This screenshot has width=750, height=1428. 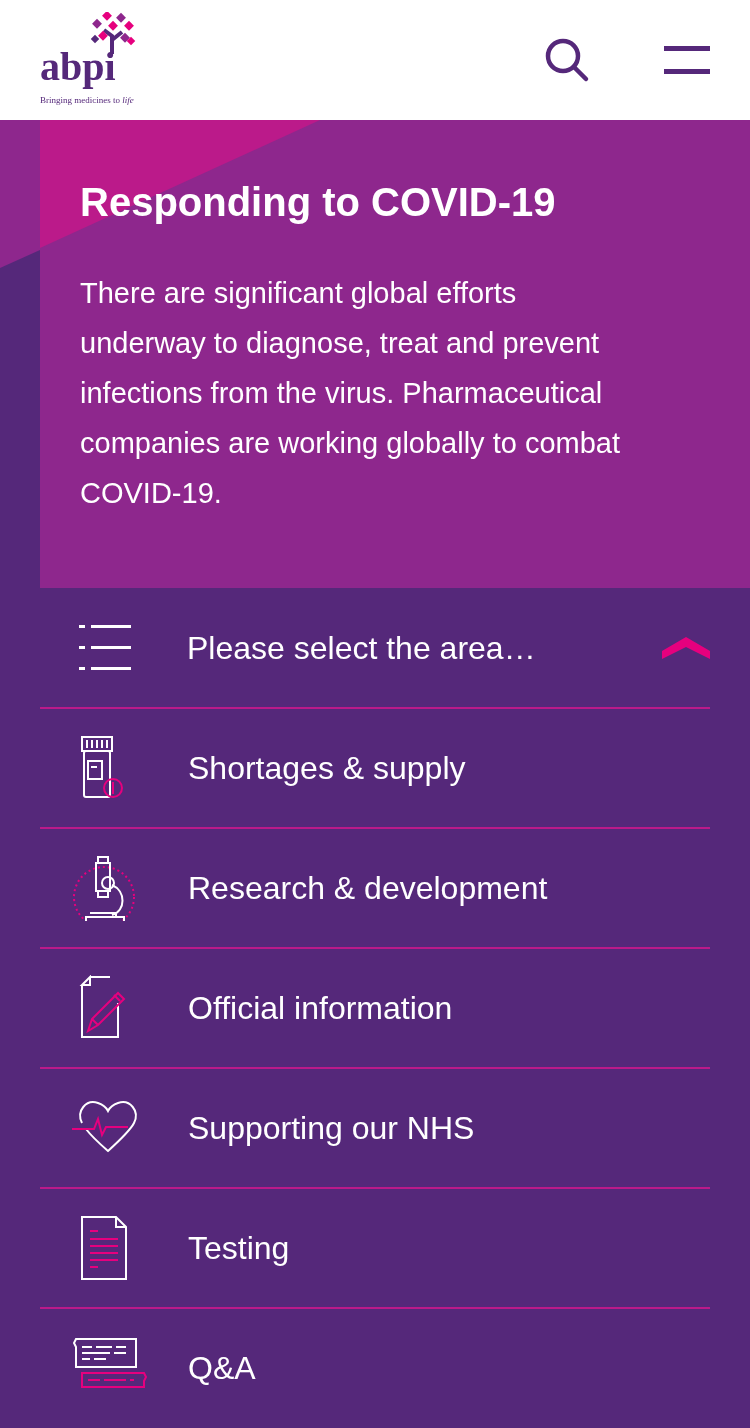 What do you see at coordinates (78, 67) in the screenshot?
I see `logo-wordmark: abpi` at bounding box center [78, 67].